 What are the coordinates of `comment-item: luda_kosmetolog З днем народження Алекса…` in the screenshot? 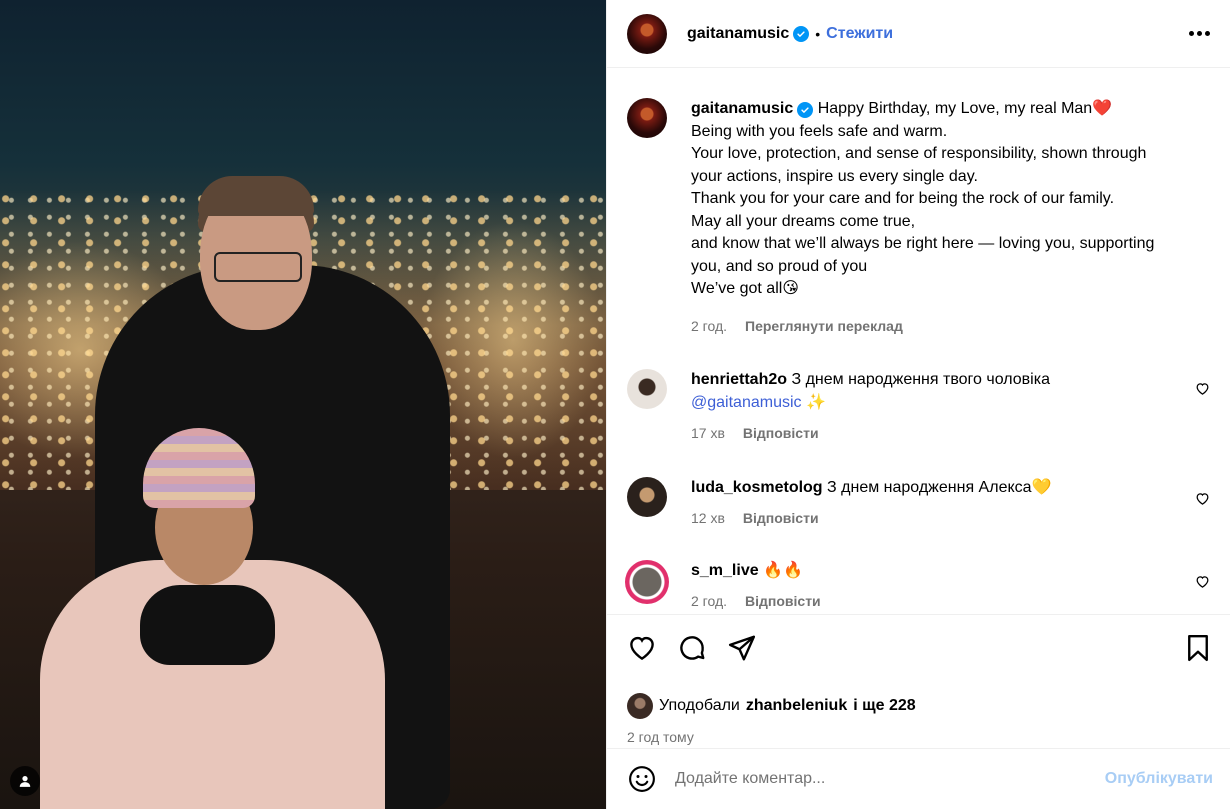 It's located at (918, 503).